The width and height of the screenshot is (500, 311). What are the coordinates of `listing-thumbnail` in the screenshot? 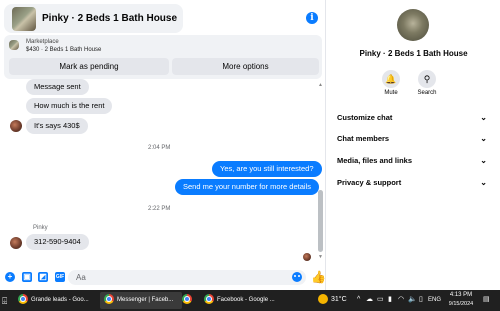 It's located at (24, 18).